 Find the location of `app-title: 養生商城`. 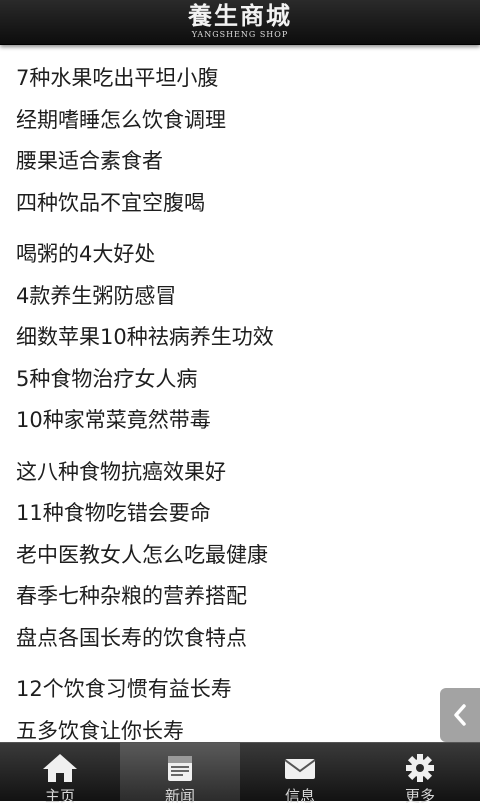

app-title: 養生商城 is located at coordinates (240, 15).